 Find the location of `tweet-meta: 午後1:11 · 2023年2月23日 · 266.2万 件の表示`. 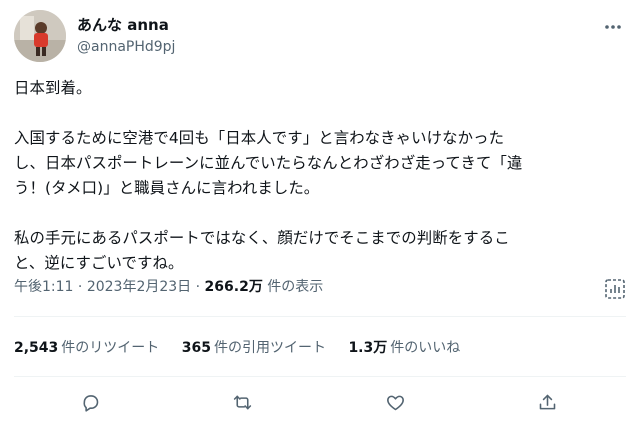

tweet-meta: 午後1:11 · 2023年2月23日 · 266.2万 件の表示 is located at coordinates (168, 287).